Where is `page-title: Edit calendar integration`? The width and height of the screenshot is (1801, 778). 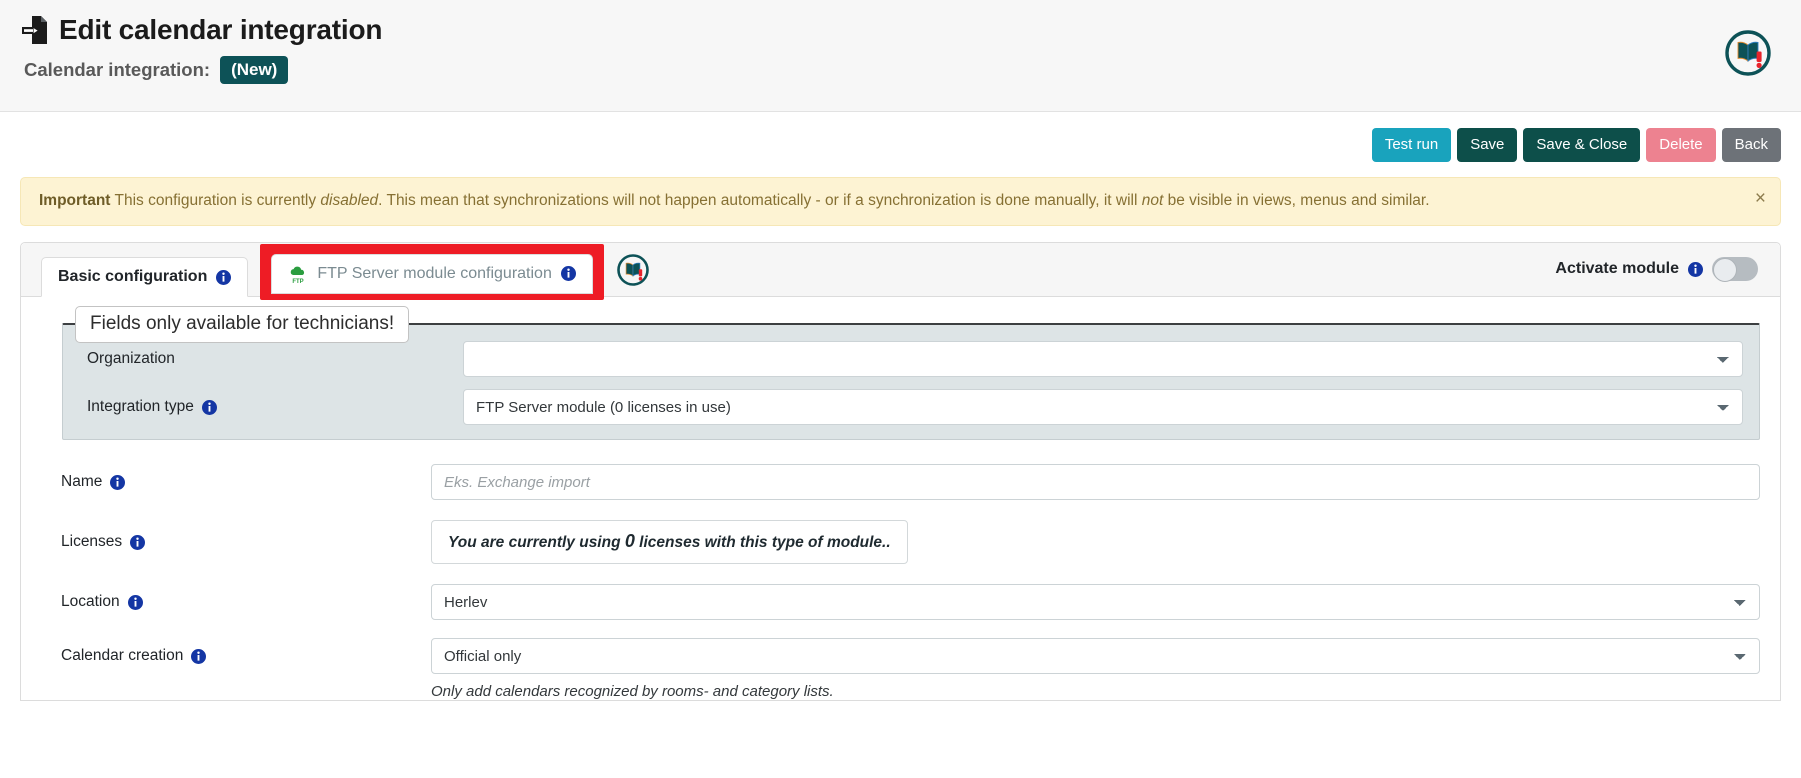
page-title: Edit calendar integration is located at coordinates (221, 29).